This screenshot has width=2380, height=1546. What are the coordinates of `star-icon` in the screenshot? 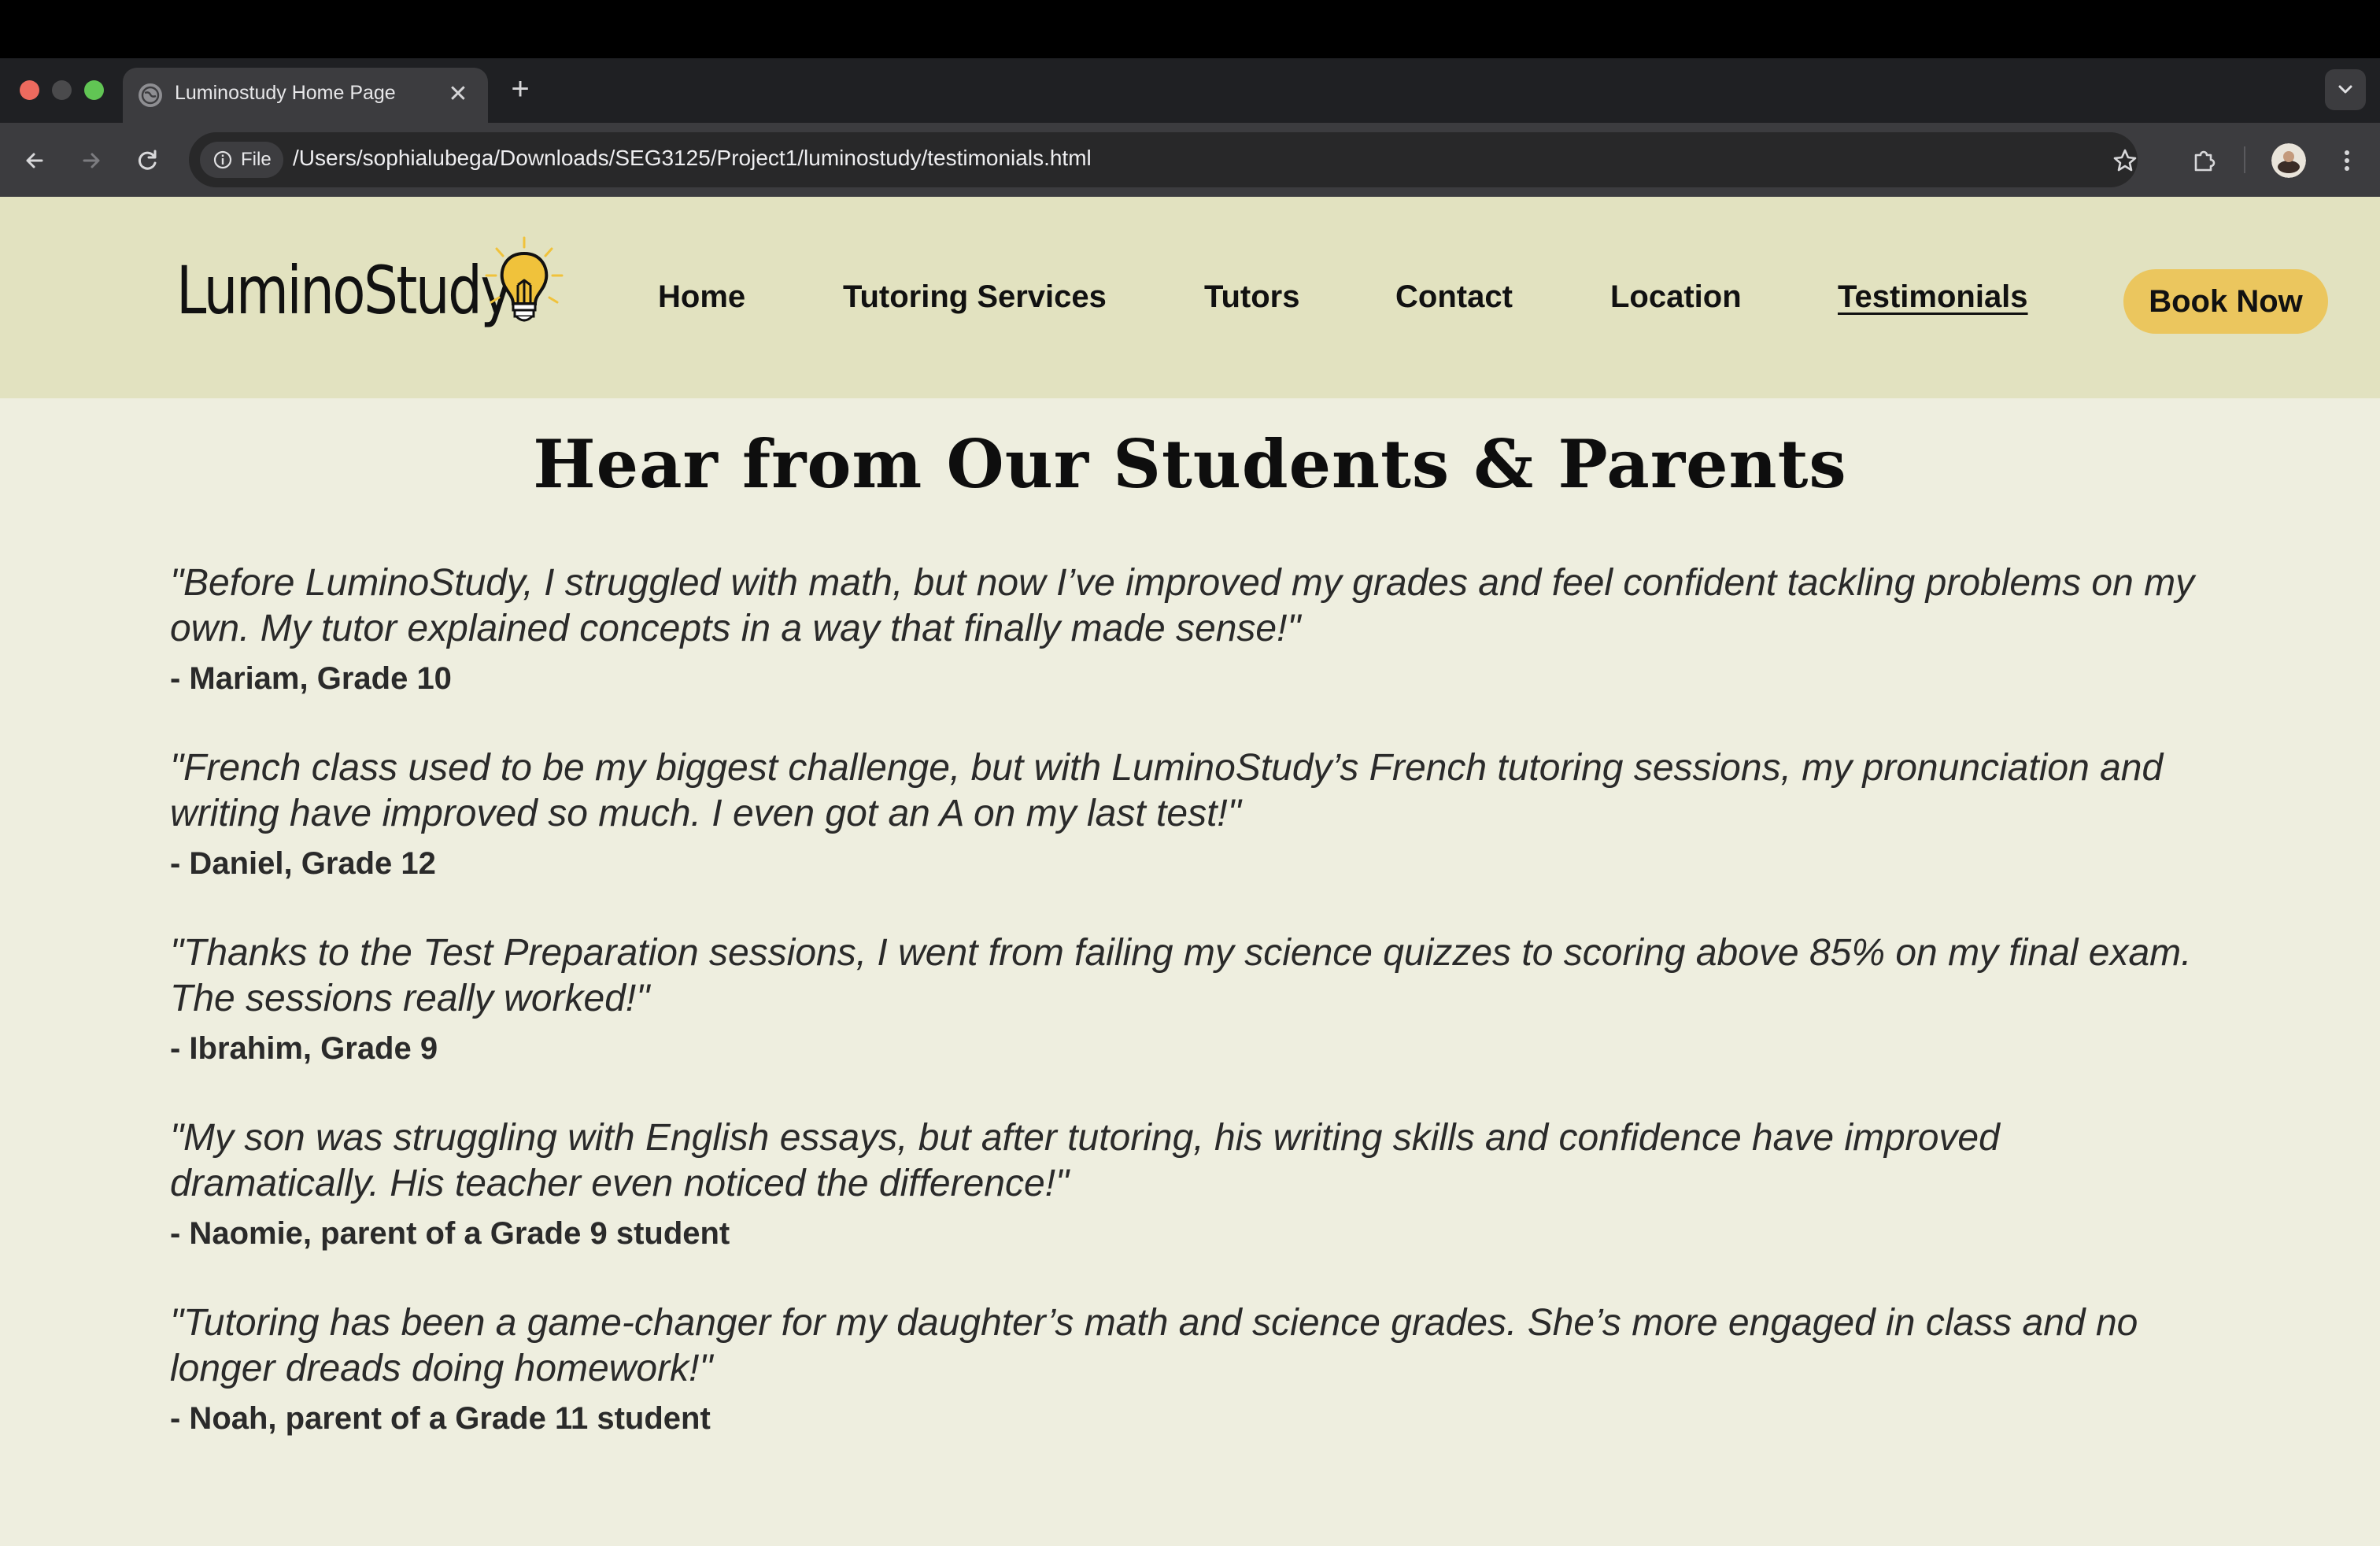 It's located at (2125, 160).